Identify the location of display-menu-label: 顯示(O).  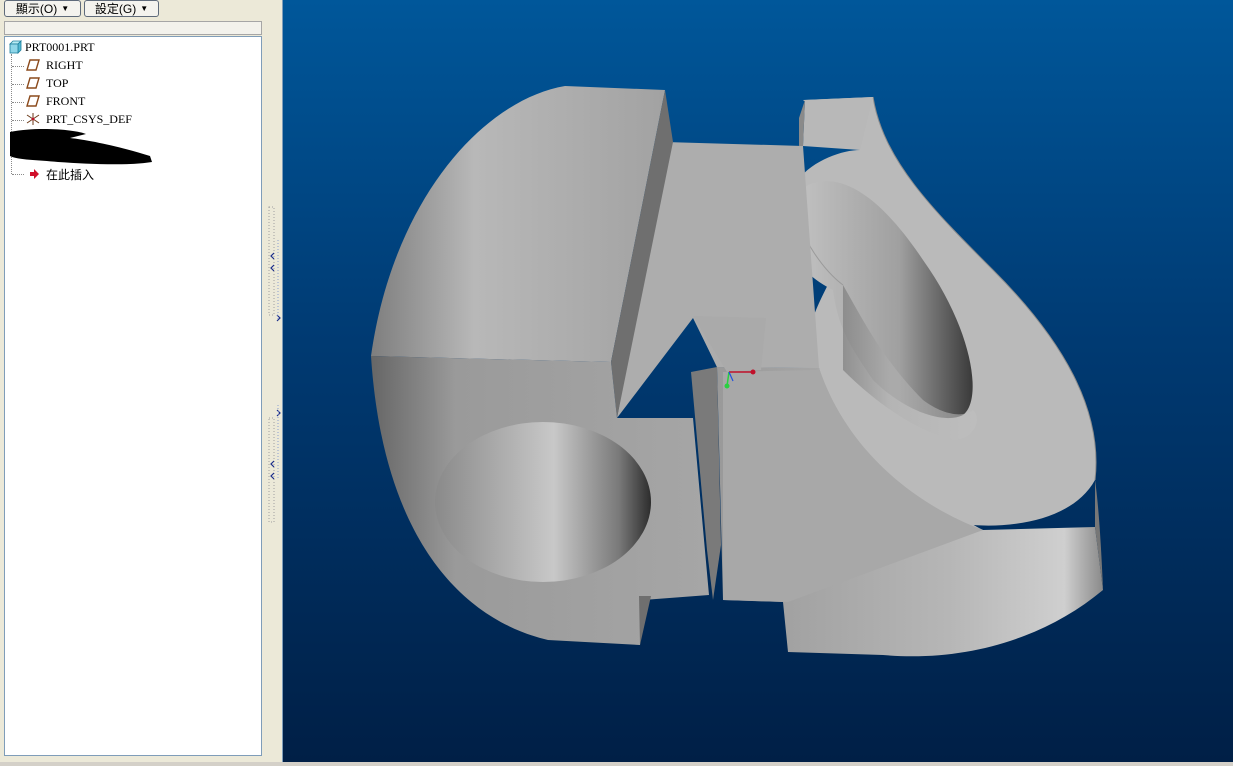
(36, 9).